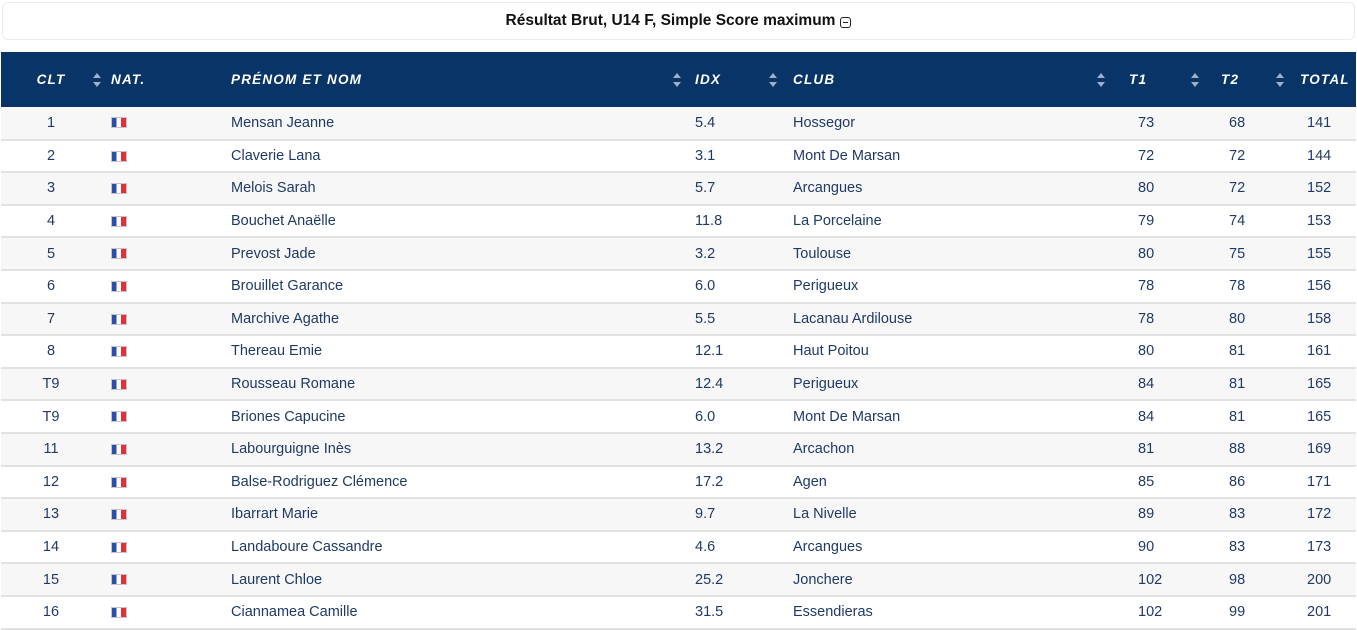  I want to click on column-header-name: PRÉNOM ET NOM, so click(453, 79).